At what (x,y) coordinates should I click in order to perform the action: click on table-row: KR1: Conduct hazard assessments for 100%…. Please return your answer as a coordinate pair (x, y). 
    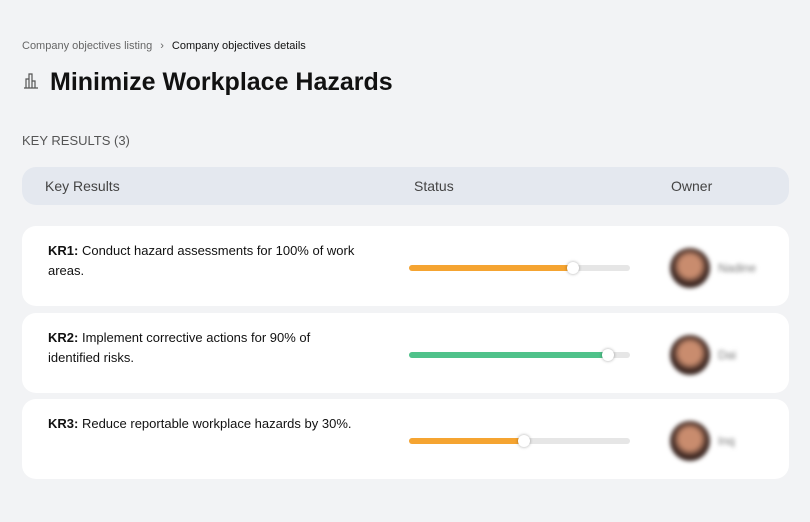
    Looking at the image, I should click on (405, 266).